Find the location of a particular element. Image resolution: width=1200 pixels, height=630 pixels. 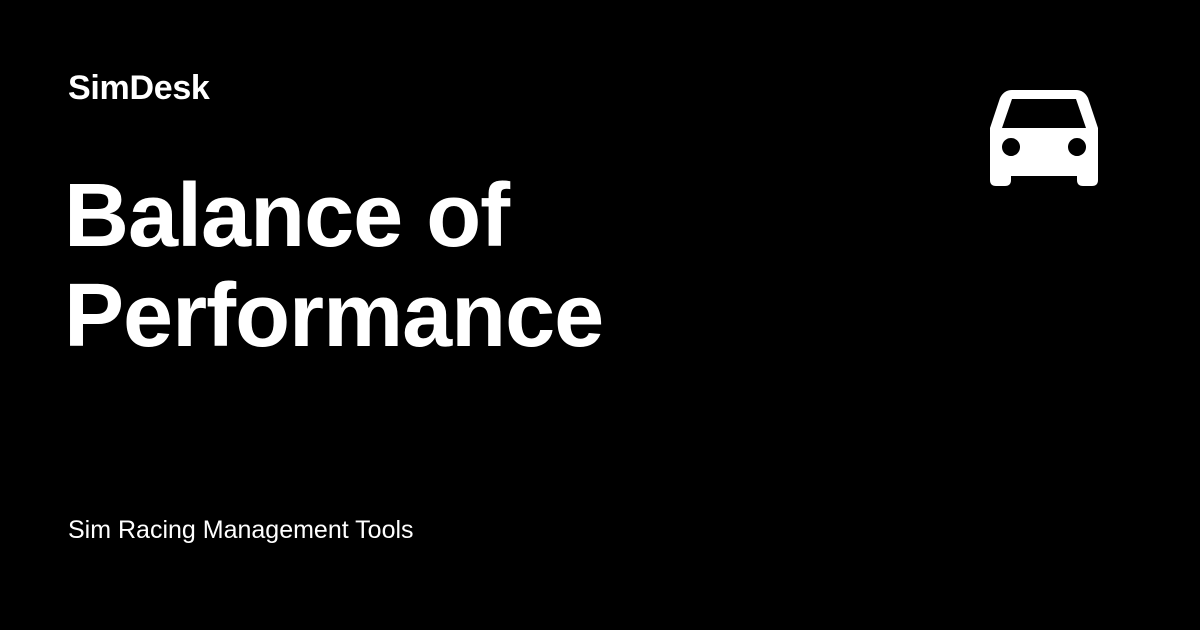

page-title: Balance of Performance is located at coordinates (334, 266).